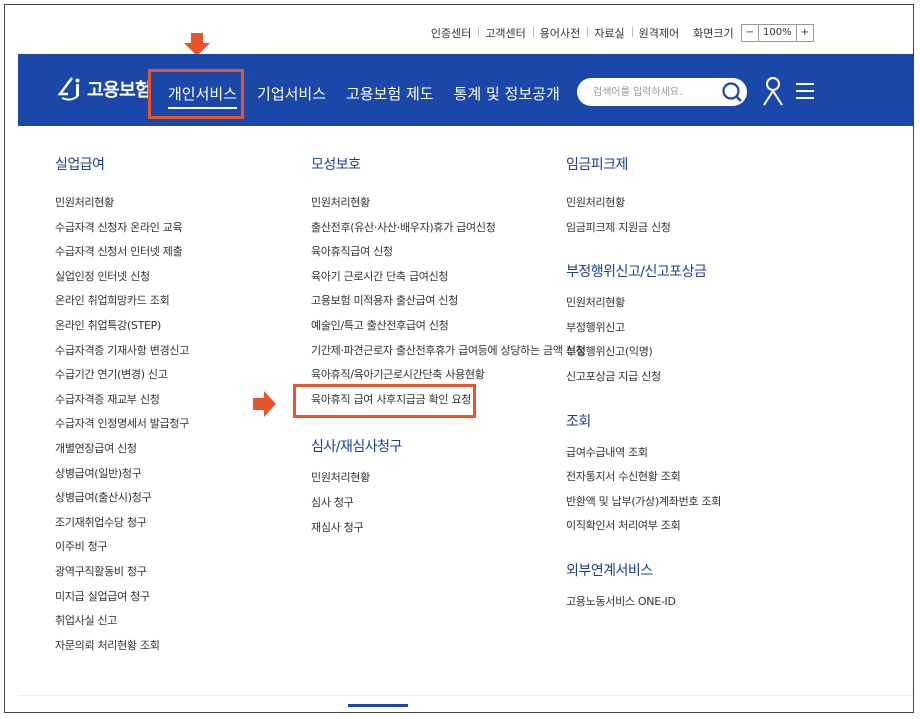  What do you see at coordinates (448, 305) in the screenshot?
I see `menu-link: 고용보험 미적용자 출산급여 신청` at bounding box center [448, 305].